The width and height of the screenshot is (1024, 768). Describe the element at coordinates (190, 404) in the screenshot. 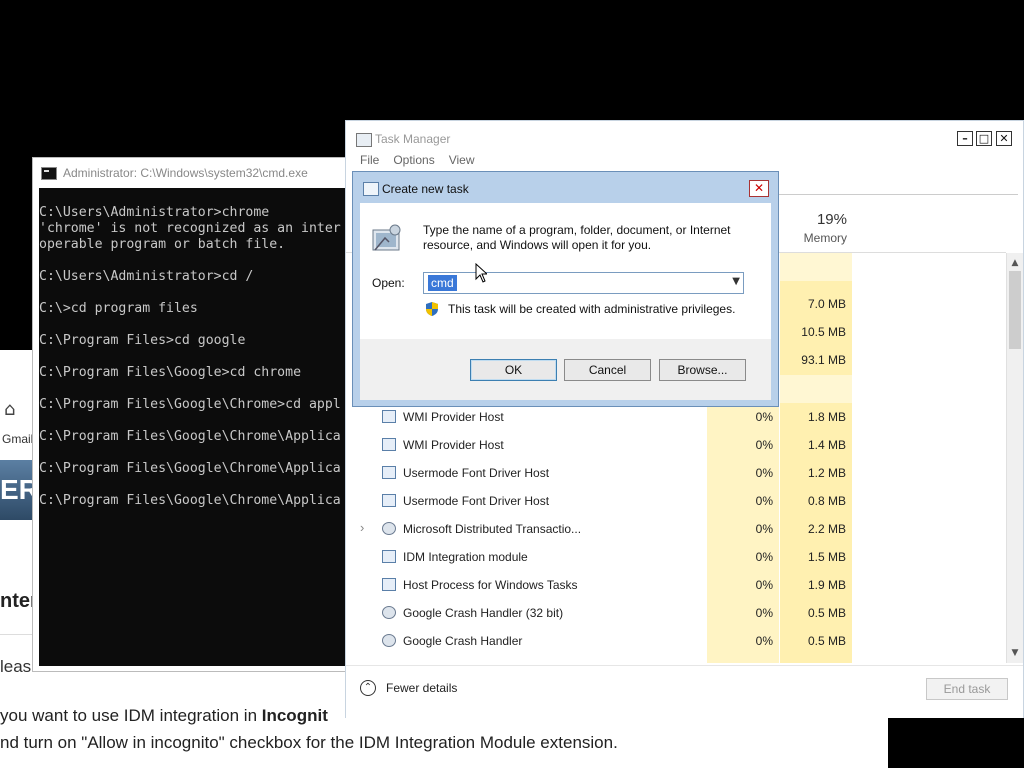

I see `cmd-line: C:\Program Files\Google\Chrome>cd appl` at that location.